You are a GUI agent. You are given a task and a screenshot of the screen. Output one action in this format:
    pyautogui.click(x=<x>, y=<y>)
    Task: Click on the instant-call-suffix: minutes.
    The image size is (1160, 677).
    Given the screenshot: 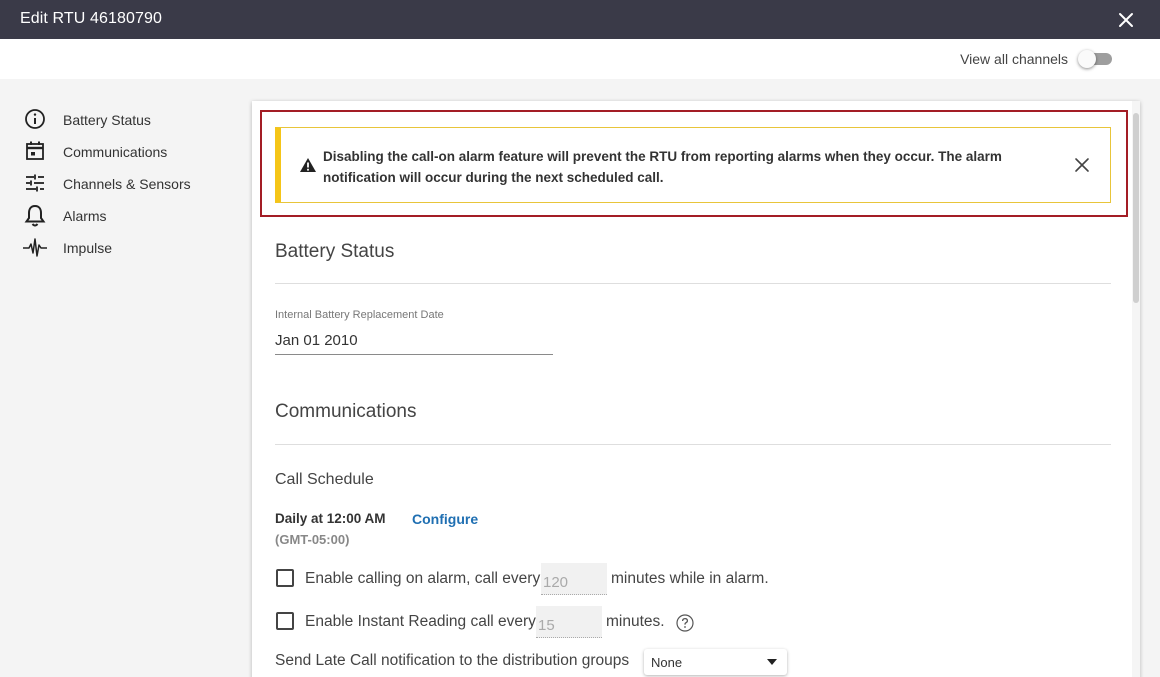 What is the action you would take?
    pyautogui.click(x=635, y=621)
    